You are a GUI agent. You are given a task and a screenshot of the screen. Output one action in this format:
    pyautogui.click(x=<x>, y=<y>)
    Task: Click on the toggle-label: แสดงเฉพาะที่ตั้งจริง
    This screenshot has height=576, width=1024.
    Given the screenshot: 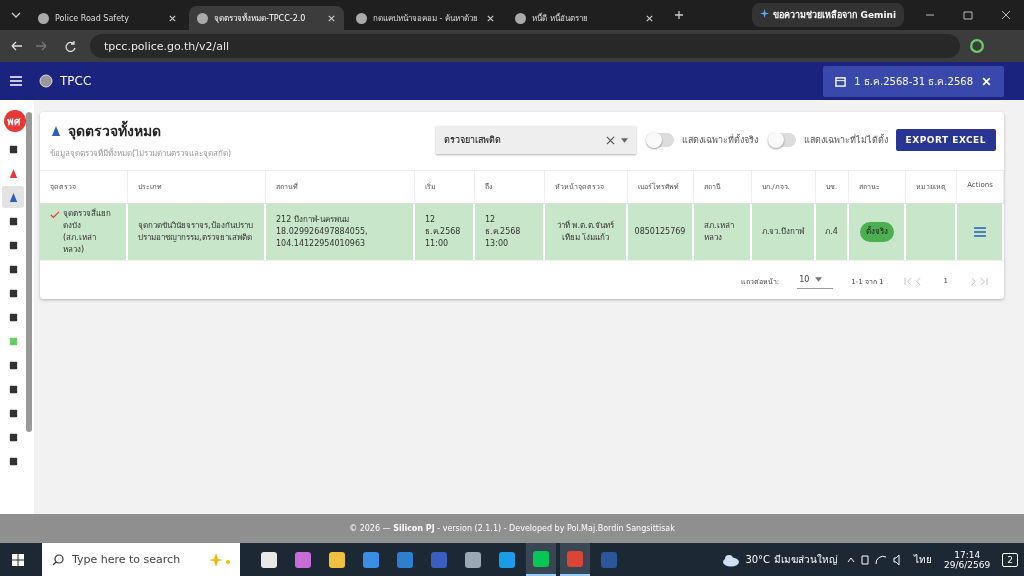 What is the action you would take?
    pyautogui.click(x=719, y=140)
    